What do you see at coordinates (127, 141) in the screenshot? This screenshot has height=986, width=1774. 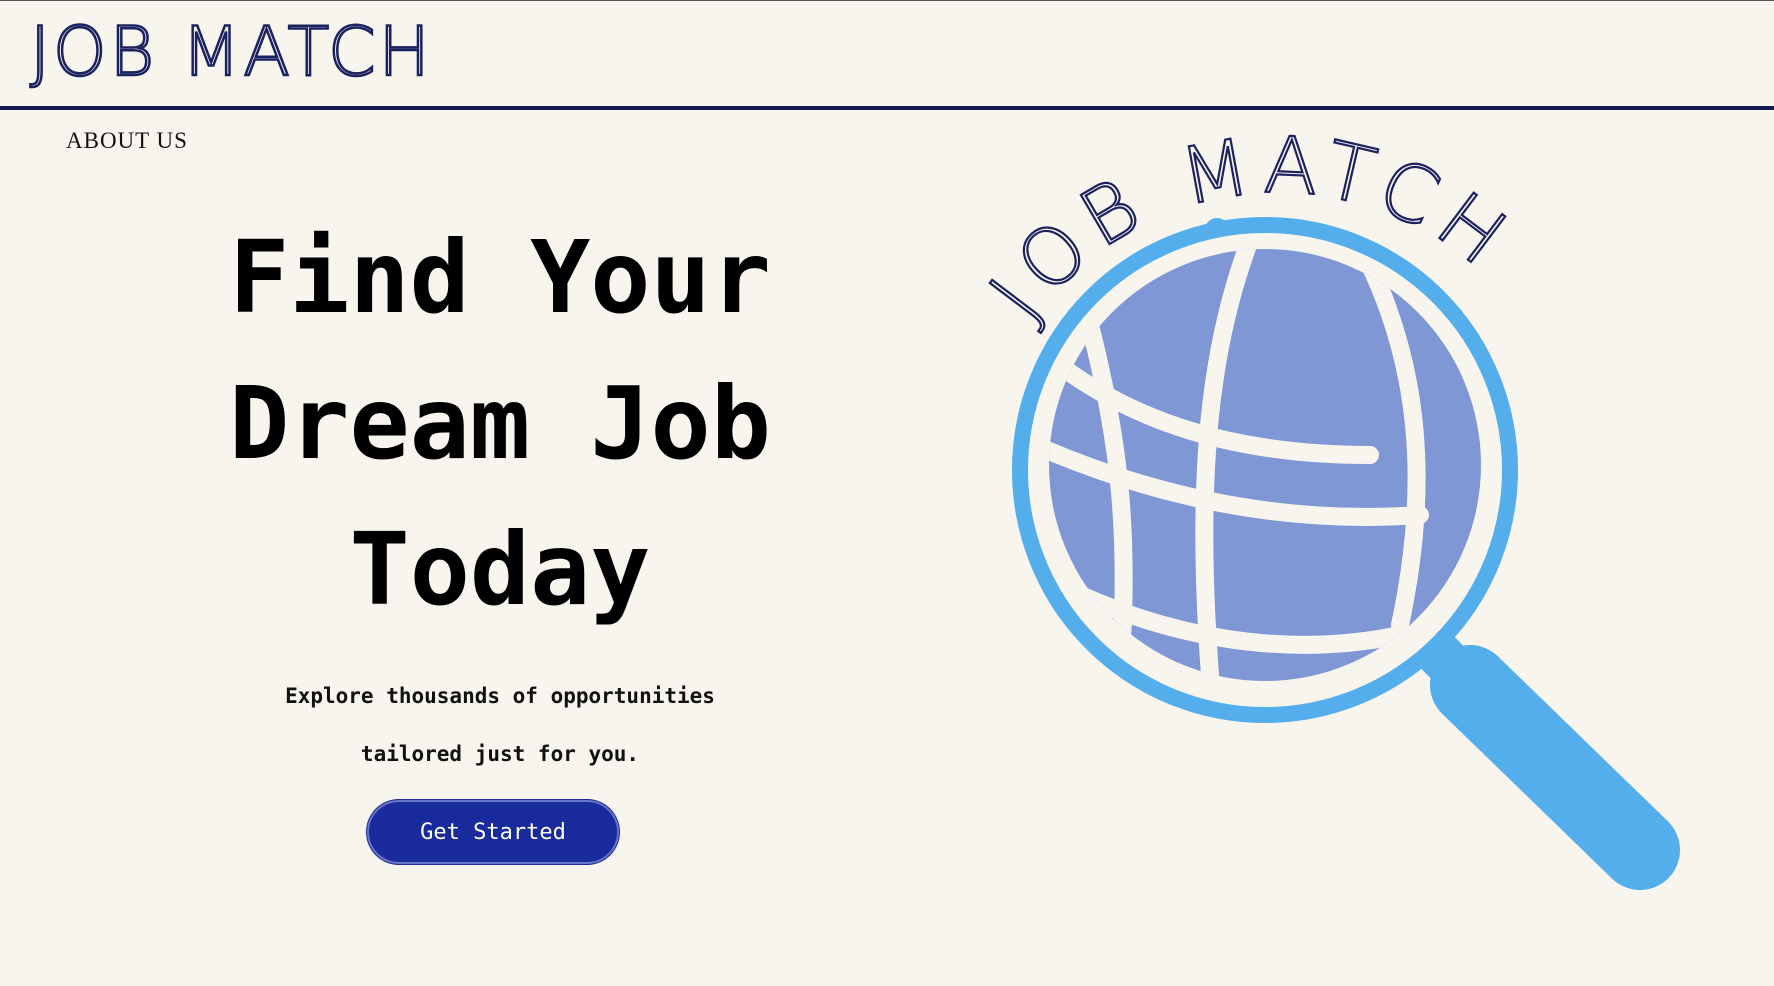 I see `nav-link-about-us: ABOUT US` at bounding box center [127, 141].